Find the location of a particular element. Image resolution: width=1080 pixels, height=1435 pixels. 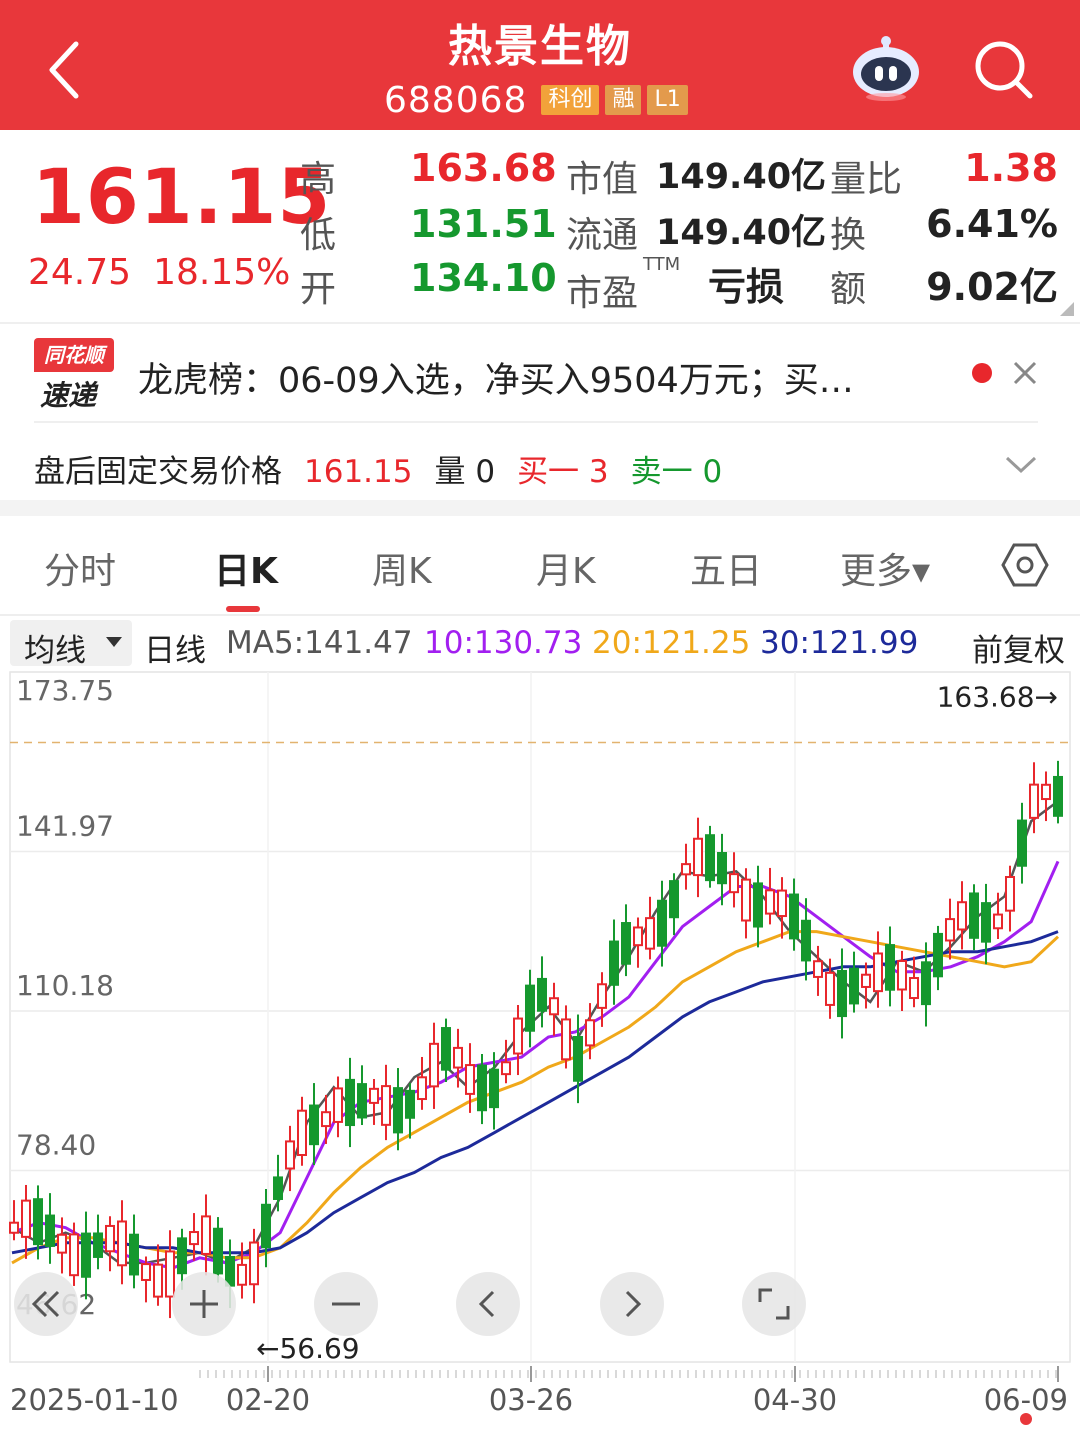

chevron-left-icon is located at coordinates (486, 1304).